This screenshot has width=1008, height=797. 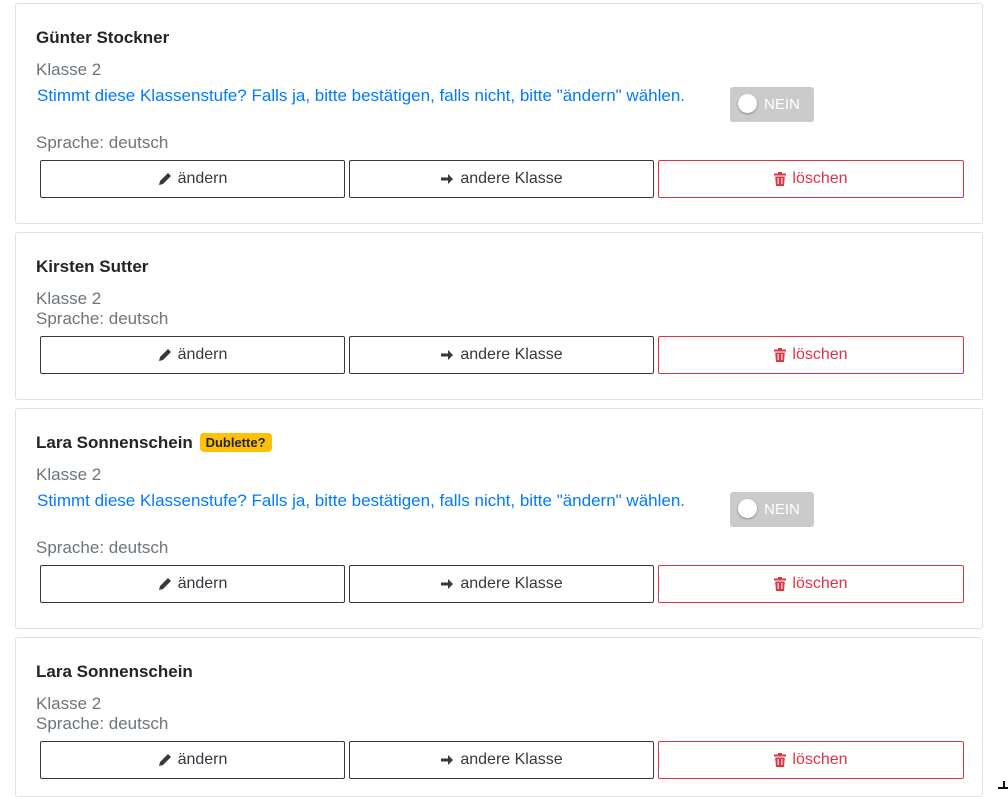 I want to click on student-name: Kirsten Sutter, so click(x=92, y=266).